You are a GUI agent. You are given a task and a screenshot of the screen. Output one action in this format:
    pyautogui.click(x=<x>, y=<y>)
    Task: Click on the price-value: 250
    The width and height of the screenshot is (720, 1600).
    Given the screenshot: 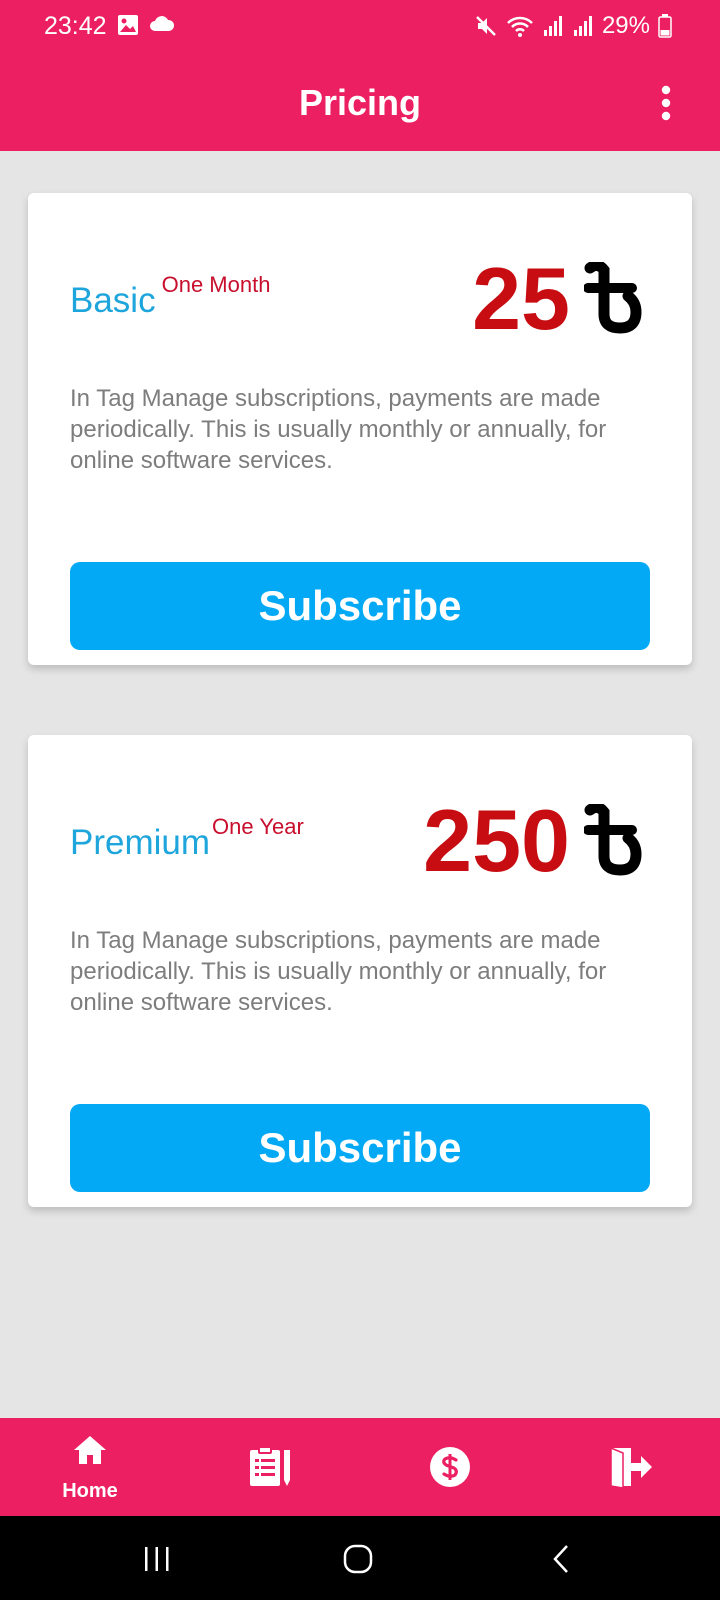 What is the action you would take?
    pyautogui.click(x=496, y=840)
    